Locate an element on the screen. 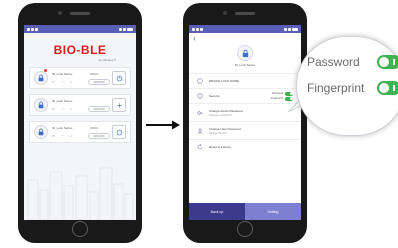 The image size is (398, 248). fingerprint-label: Fingerprint is located at coordinates (277, 98).